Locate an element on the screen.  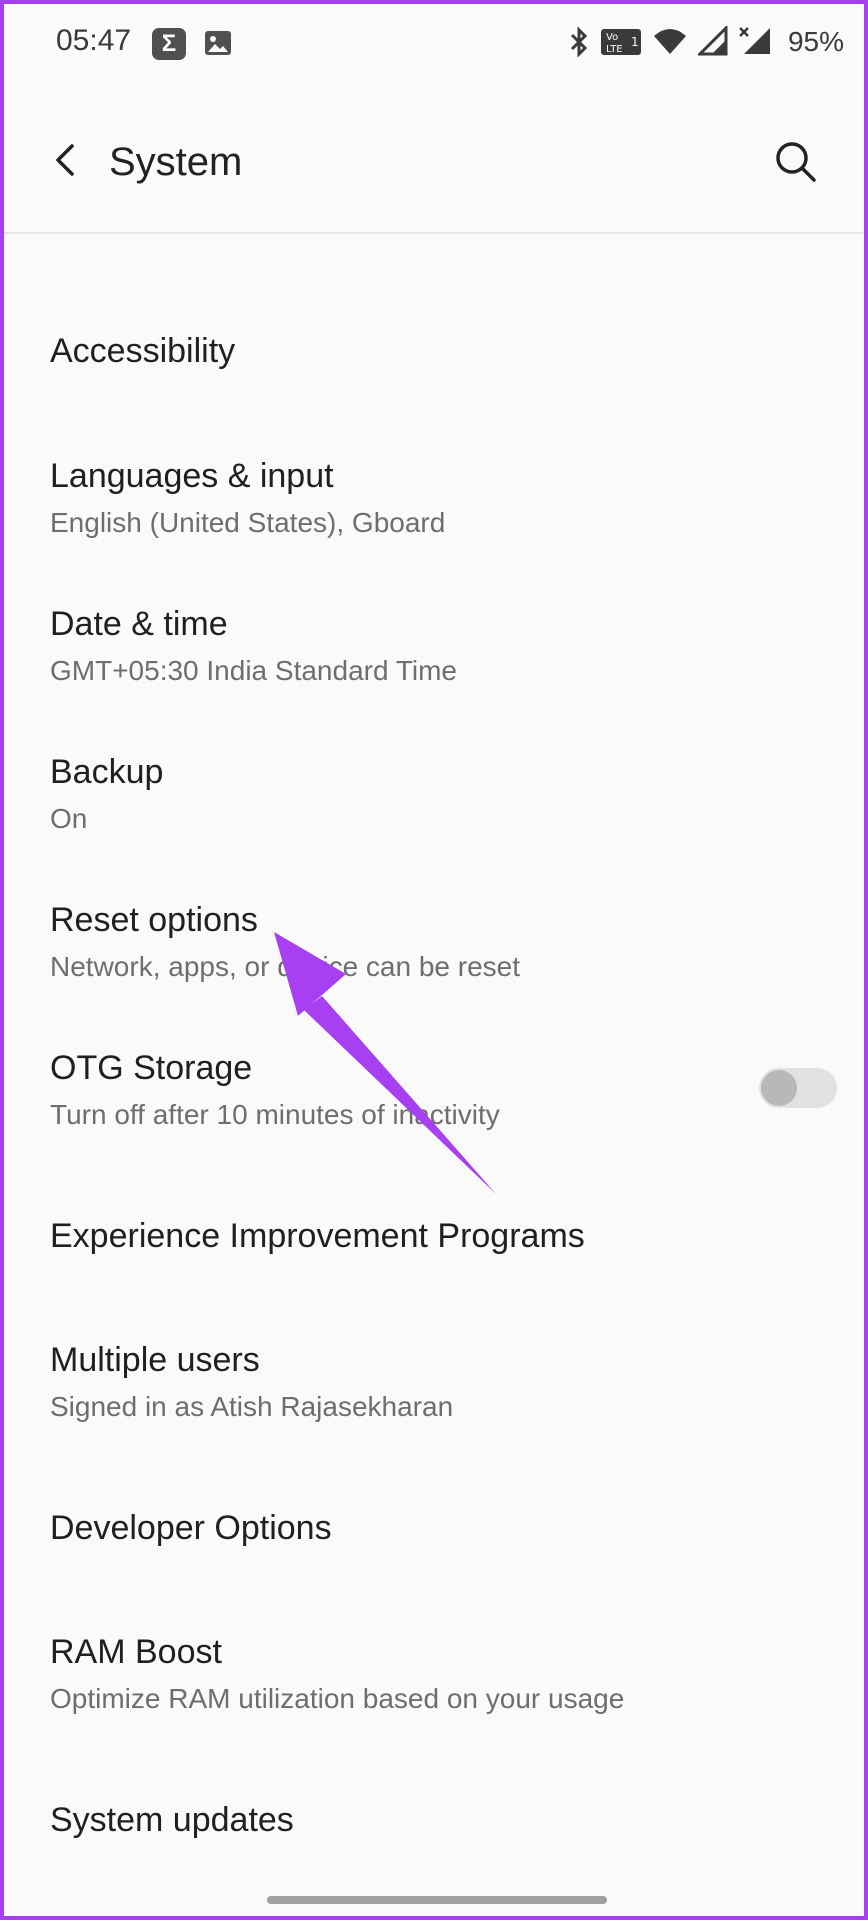
status-time: 05:47 is located at coordinates (94, 40).